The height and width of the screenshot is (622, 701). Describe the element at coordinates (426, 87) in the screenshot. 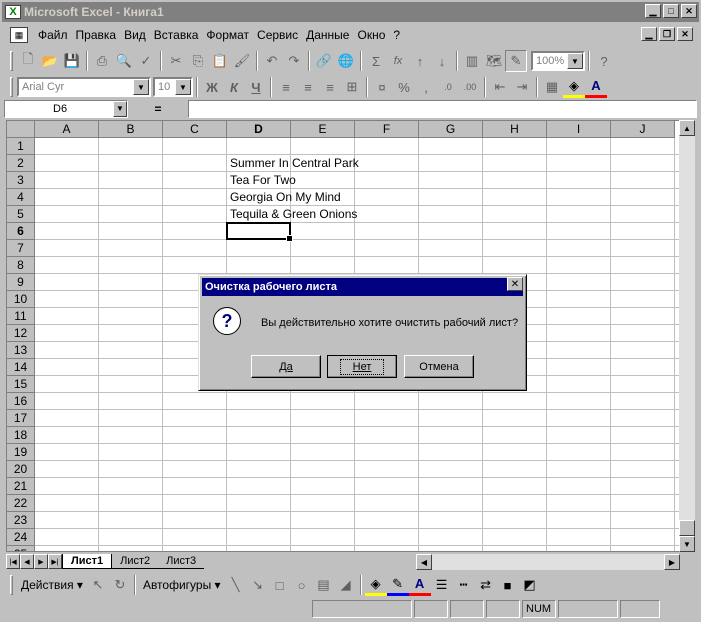

I see `comma-button: ,` at that location.